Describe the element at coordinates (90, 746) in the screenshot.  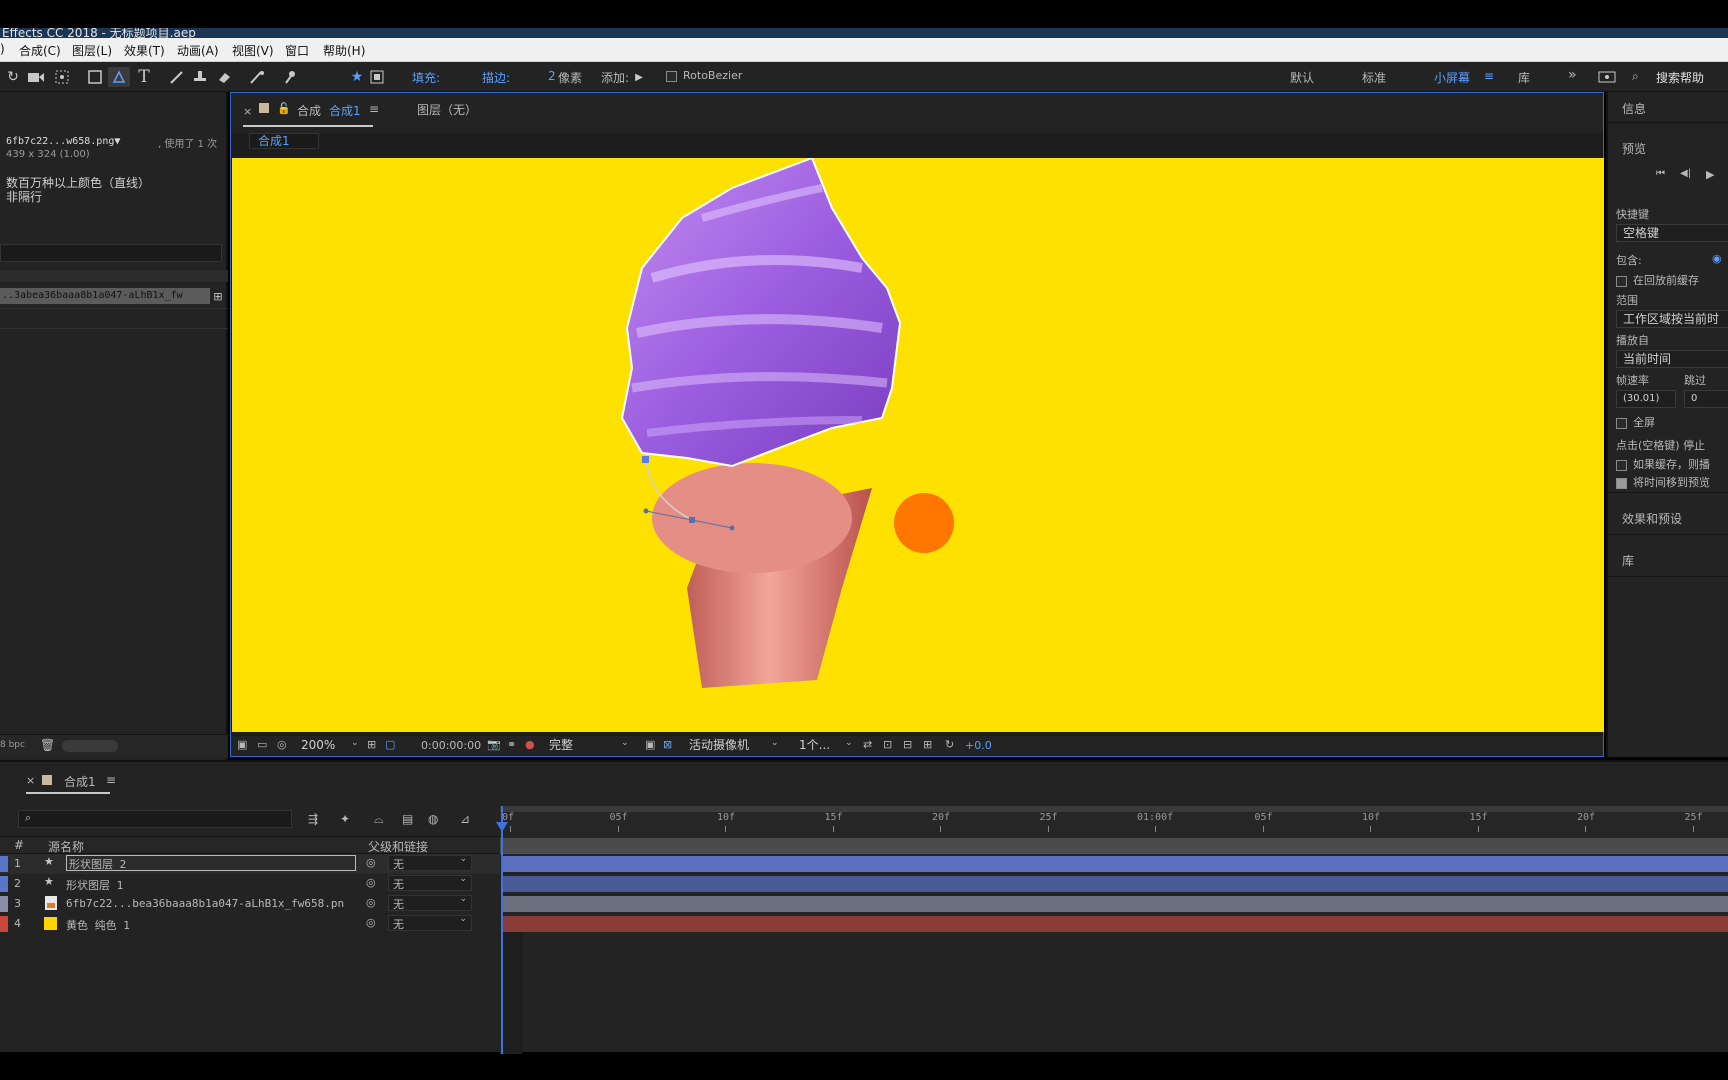
I see `thumbnail-size-slider` at that location.